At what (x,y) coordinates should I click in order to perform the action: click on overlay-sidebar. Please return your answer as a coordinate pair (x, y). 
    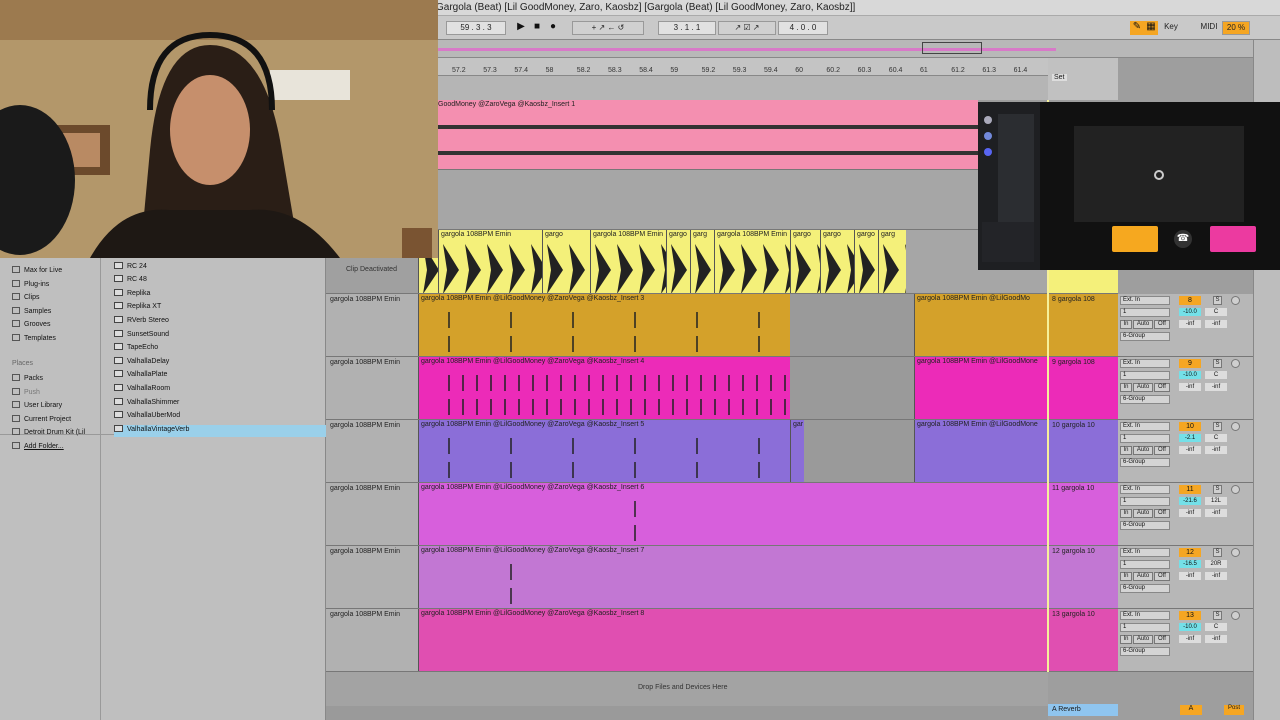
    Looking at the image, I should click on (1009, 186).